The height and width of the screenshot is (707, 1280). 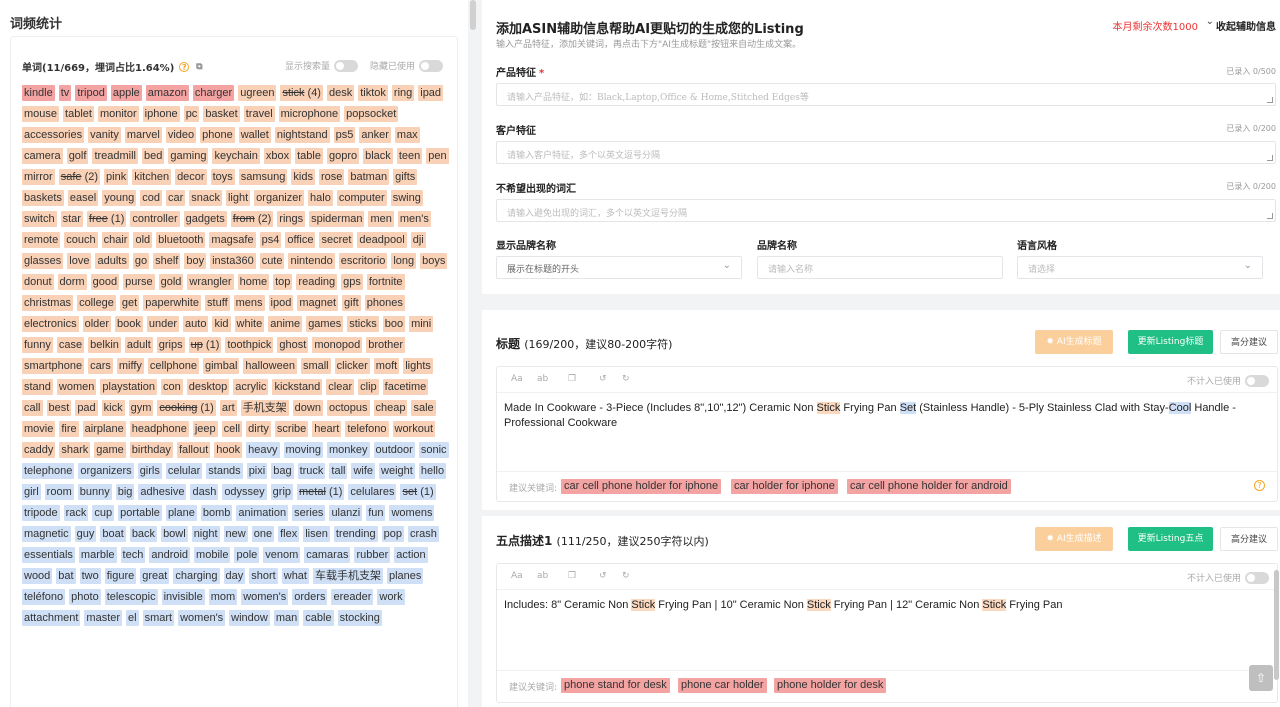 I want to click on keyword-chip: phone, so click(x=217, y=135).